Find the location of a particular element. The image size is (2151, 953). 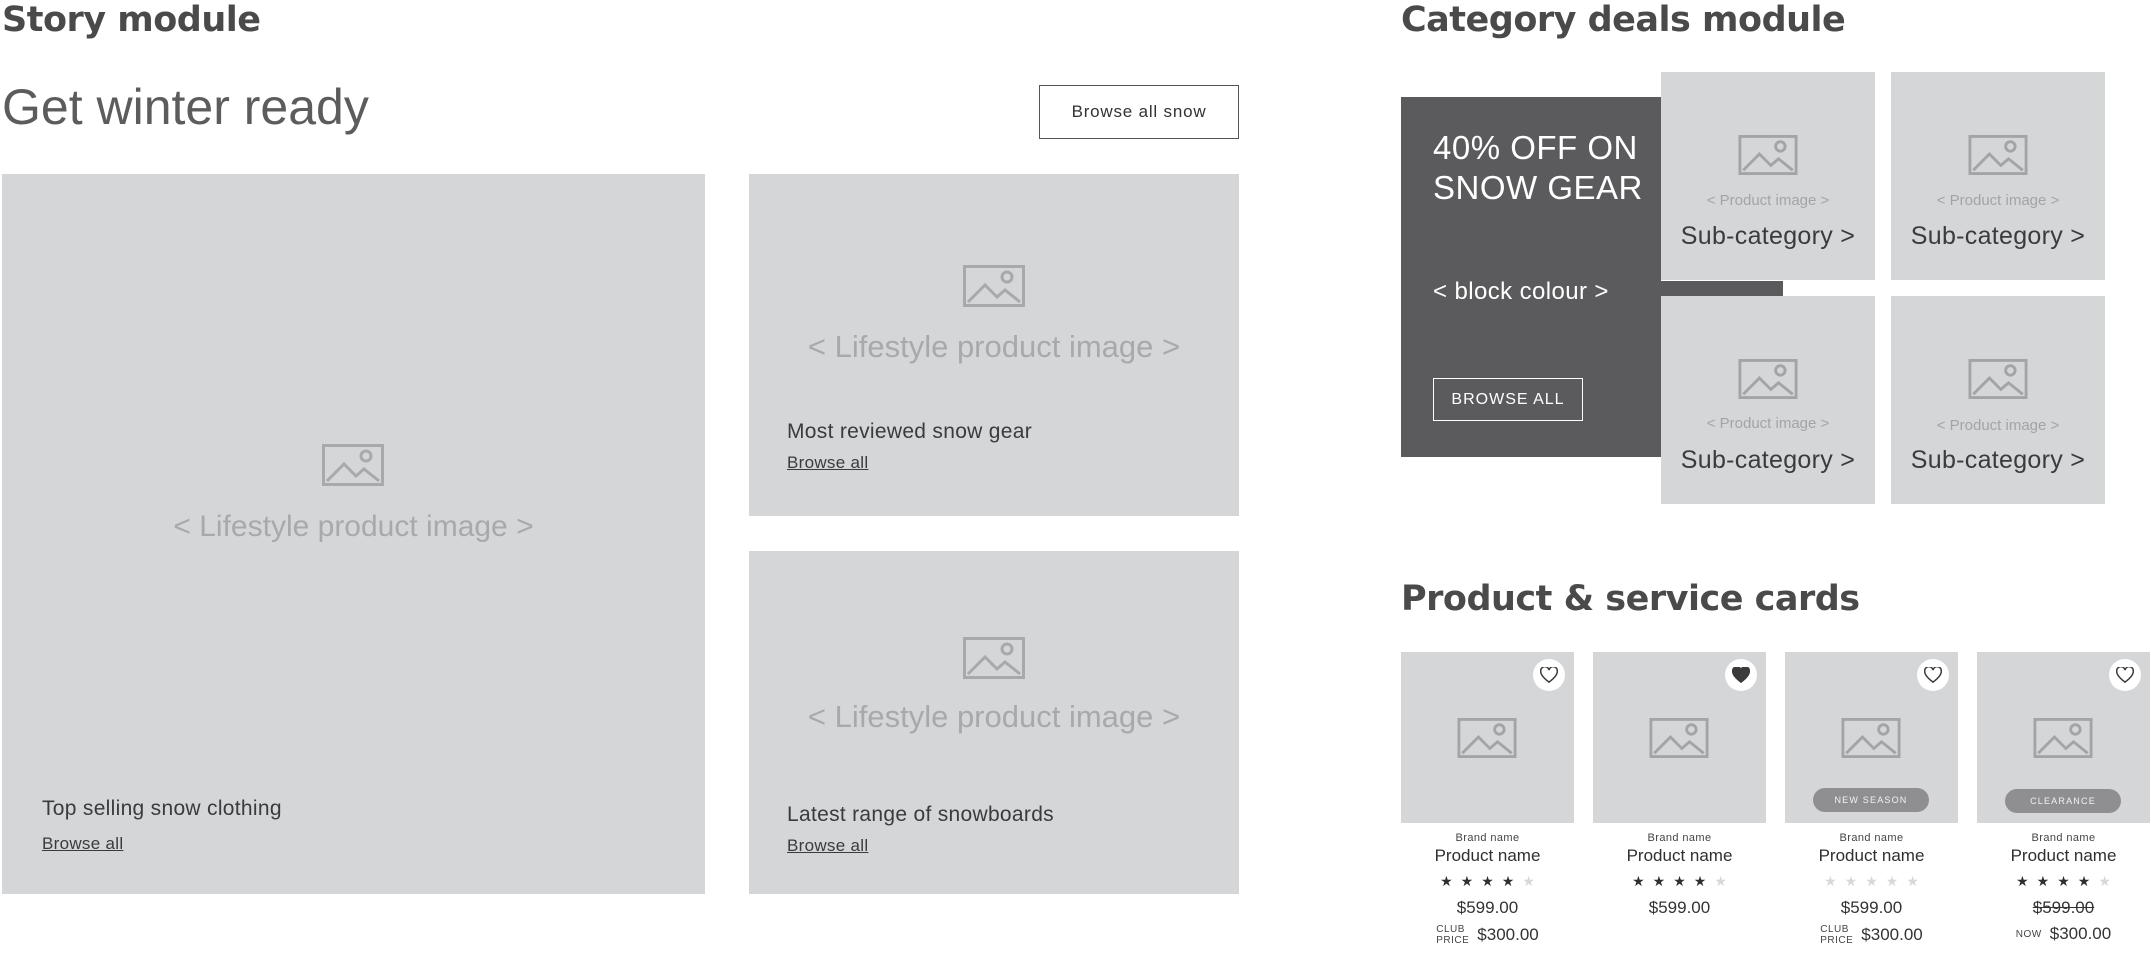

story-section-title: Story module is located at coordinates (131, 20).